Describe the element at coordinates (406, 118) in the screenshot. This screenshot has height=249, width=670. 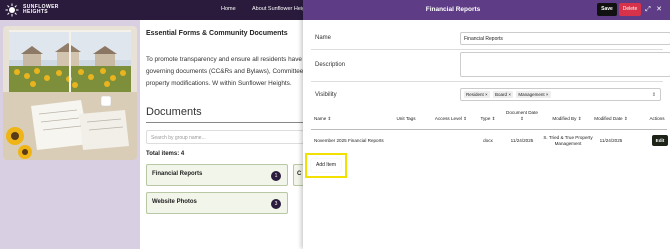
I see `column-header-unit-tags: Unit Tags` at that location.